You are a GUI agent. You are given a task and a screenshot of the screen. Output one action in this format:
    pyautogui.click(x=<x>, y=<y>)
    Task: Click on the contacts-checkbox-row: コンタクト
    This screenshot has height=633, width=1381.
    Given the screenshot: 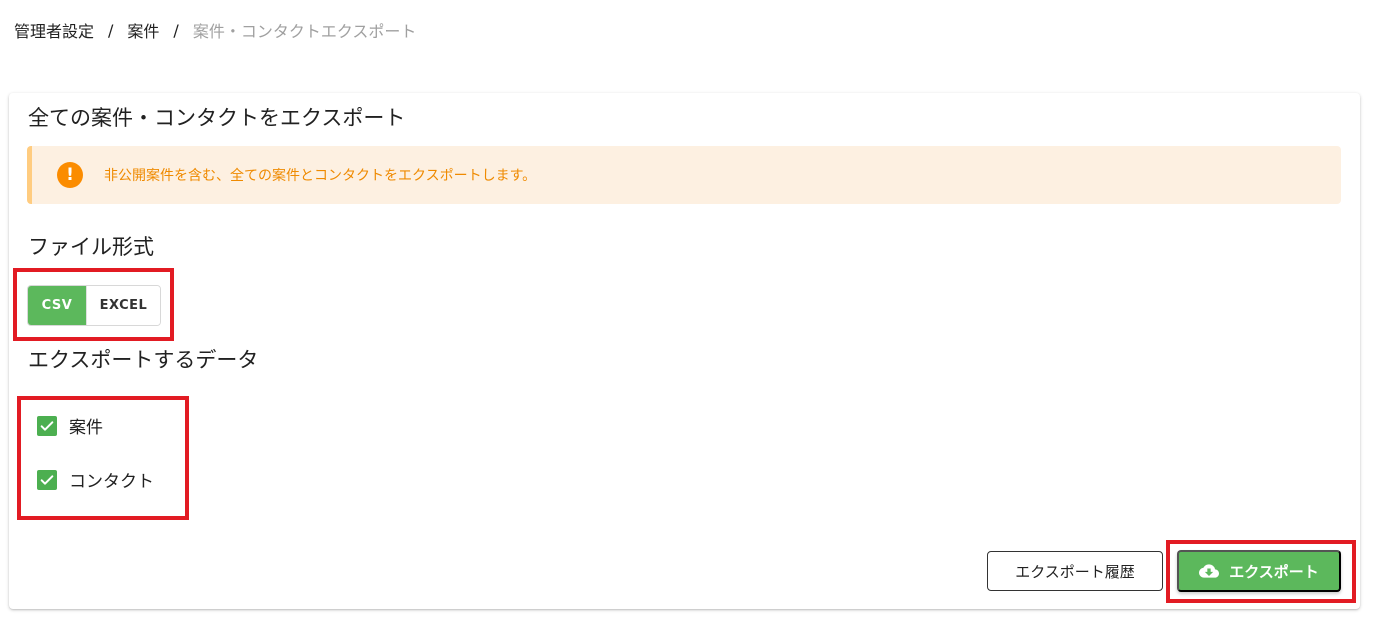 What is the action you would take?
    pyautogui.click(x=95, y=479)
    